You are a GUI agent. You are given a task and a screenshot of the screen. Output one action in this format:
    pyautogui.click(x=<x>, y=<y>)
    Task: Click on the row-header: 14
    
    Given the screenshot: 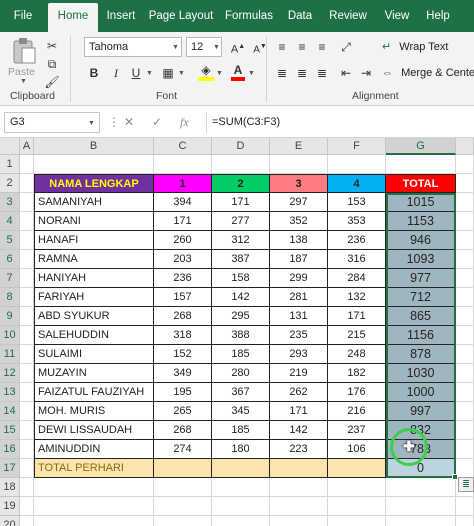 What is the action you would take?
    pyautogui.click(x=10, y=411)
    